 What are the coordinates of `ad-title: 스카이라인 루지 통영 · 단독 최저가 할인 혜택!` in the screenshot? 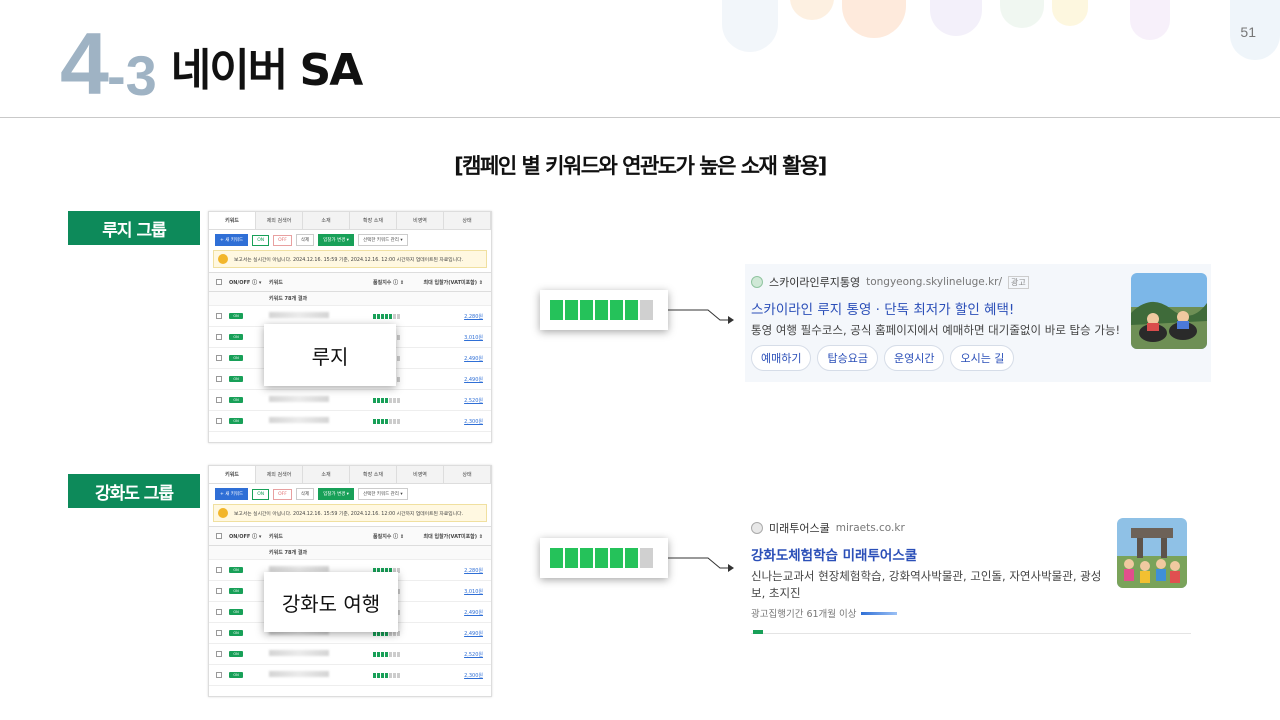 It's located at (931, 308).